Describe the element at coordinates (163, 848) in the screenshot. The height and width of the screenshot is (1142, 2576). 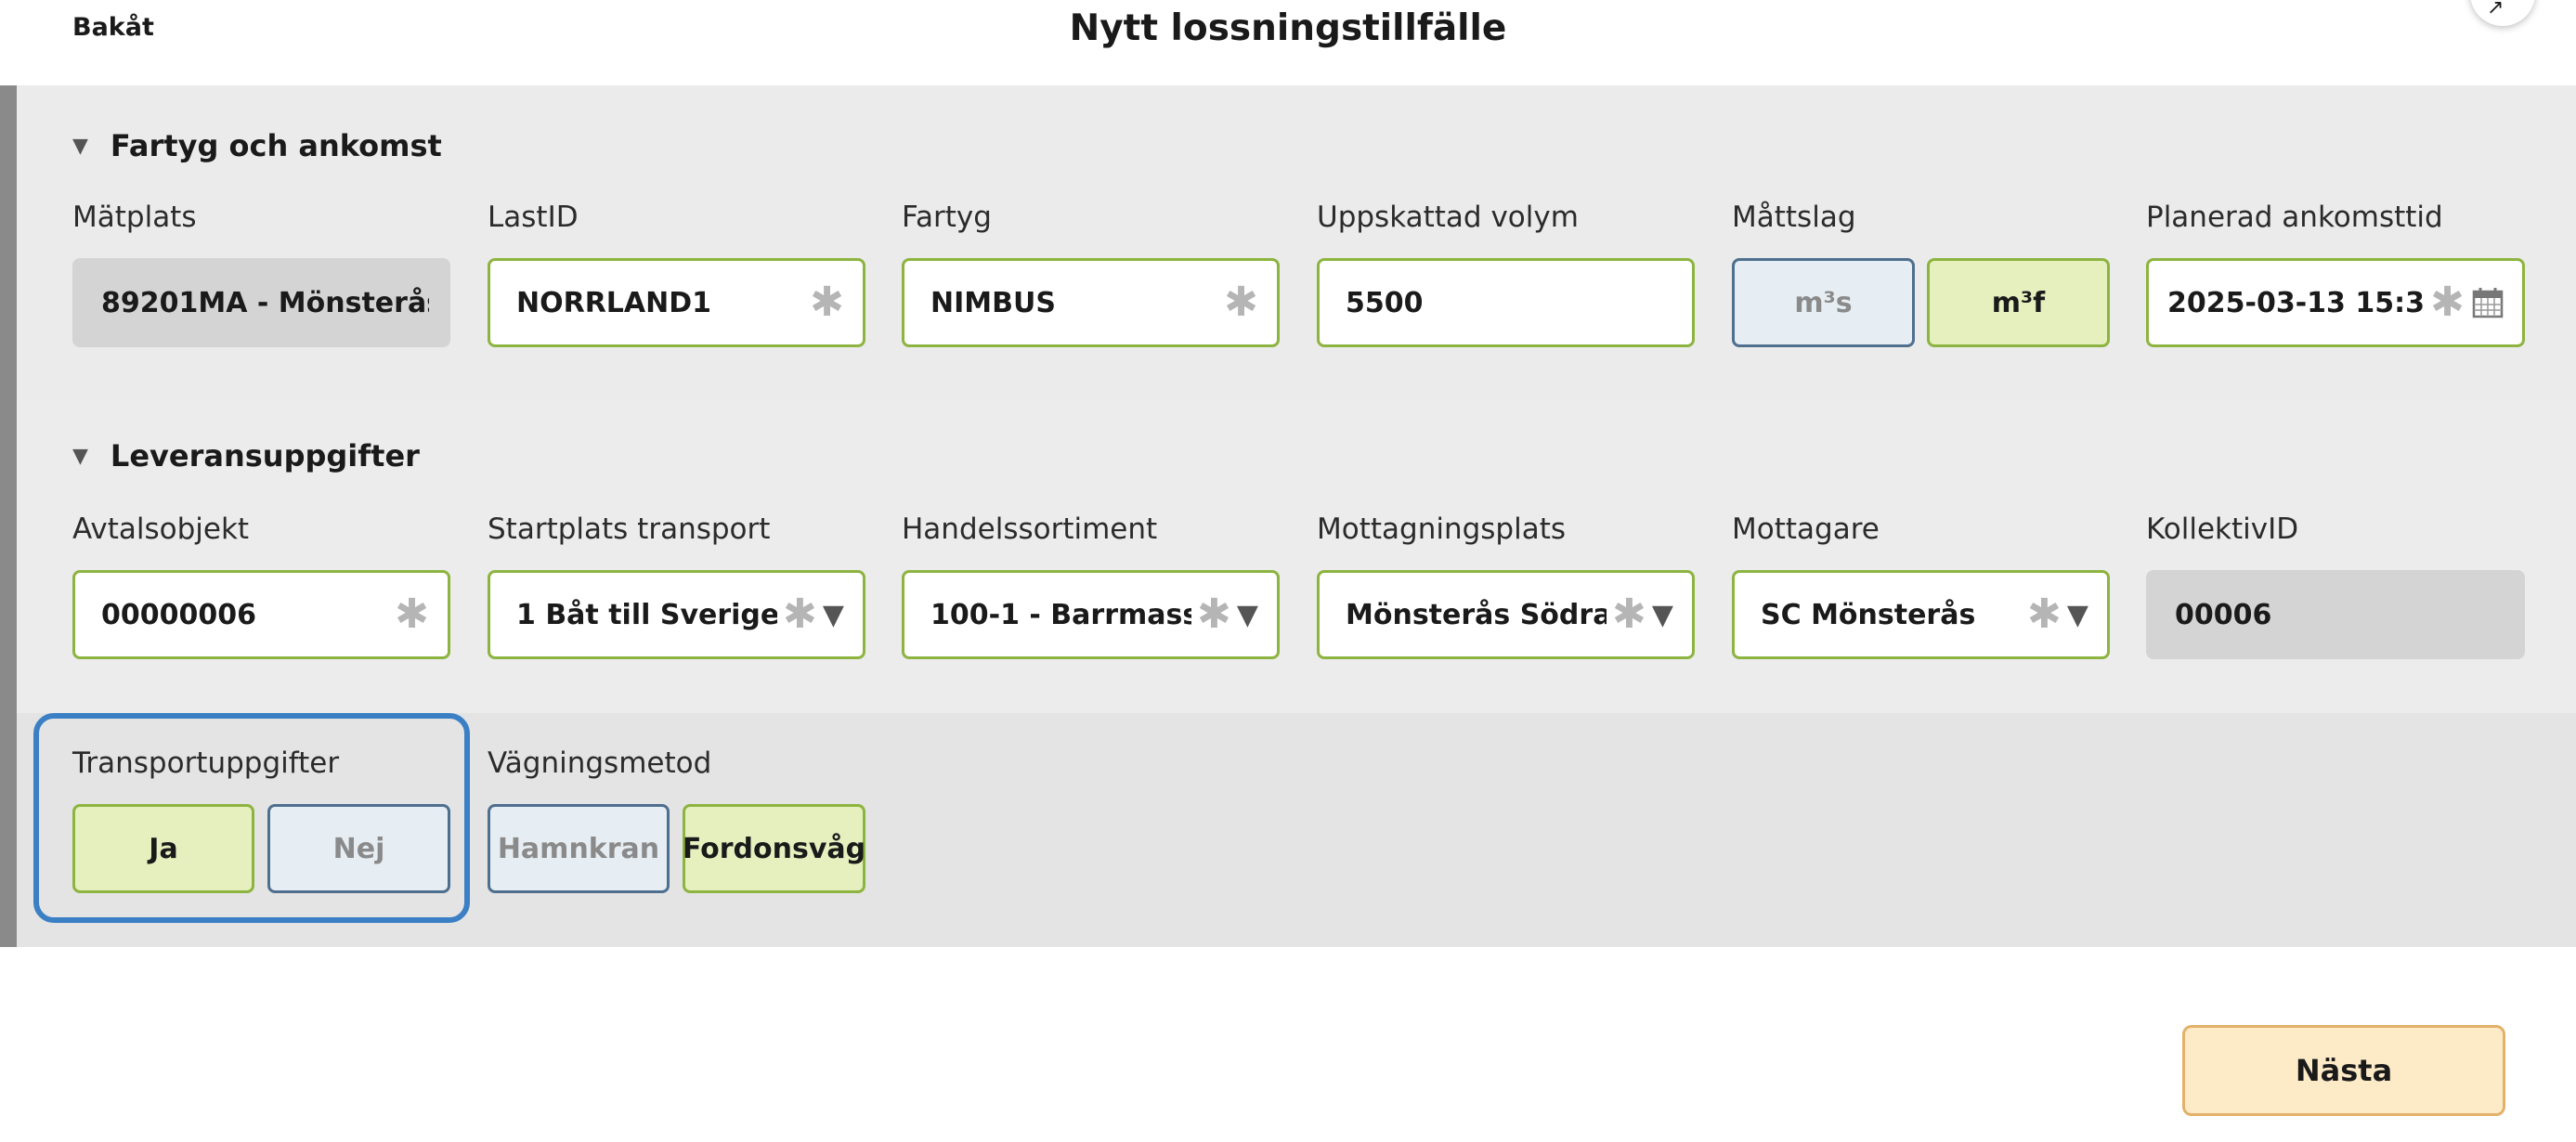
I see `transport-ja-button: Ja` at that location.